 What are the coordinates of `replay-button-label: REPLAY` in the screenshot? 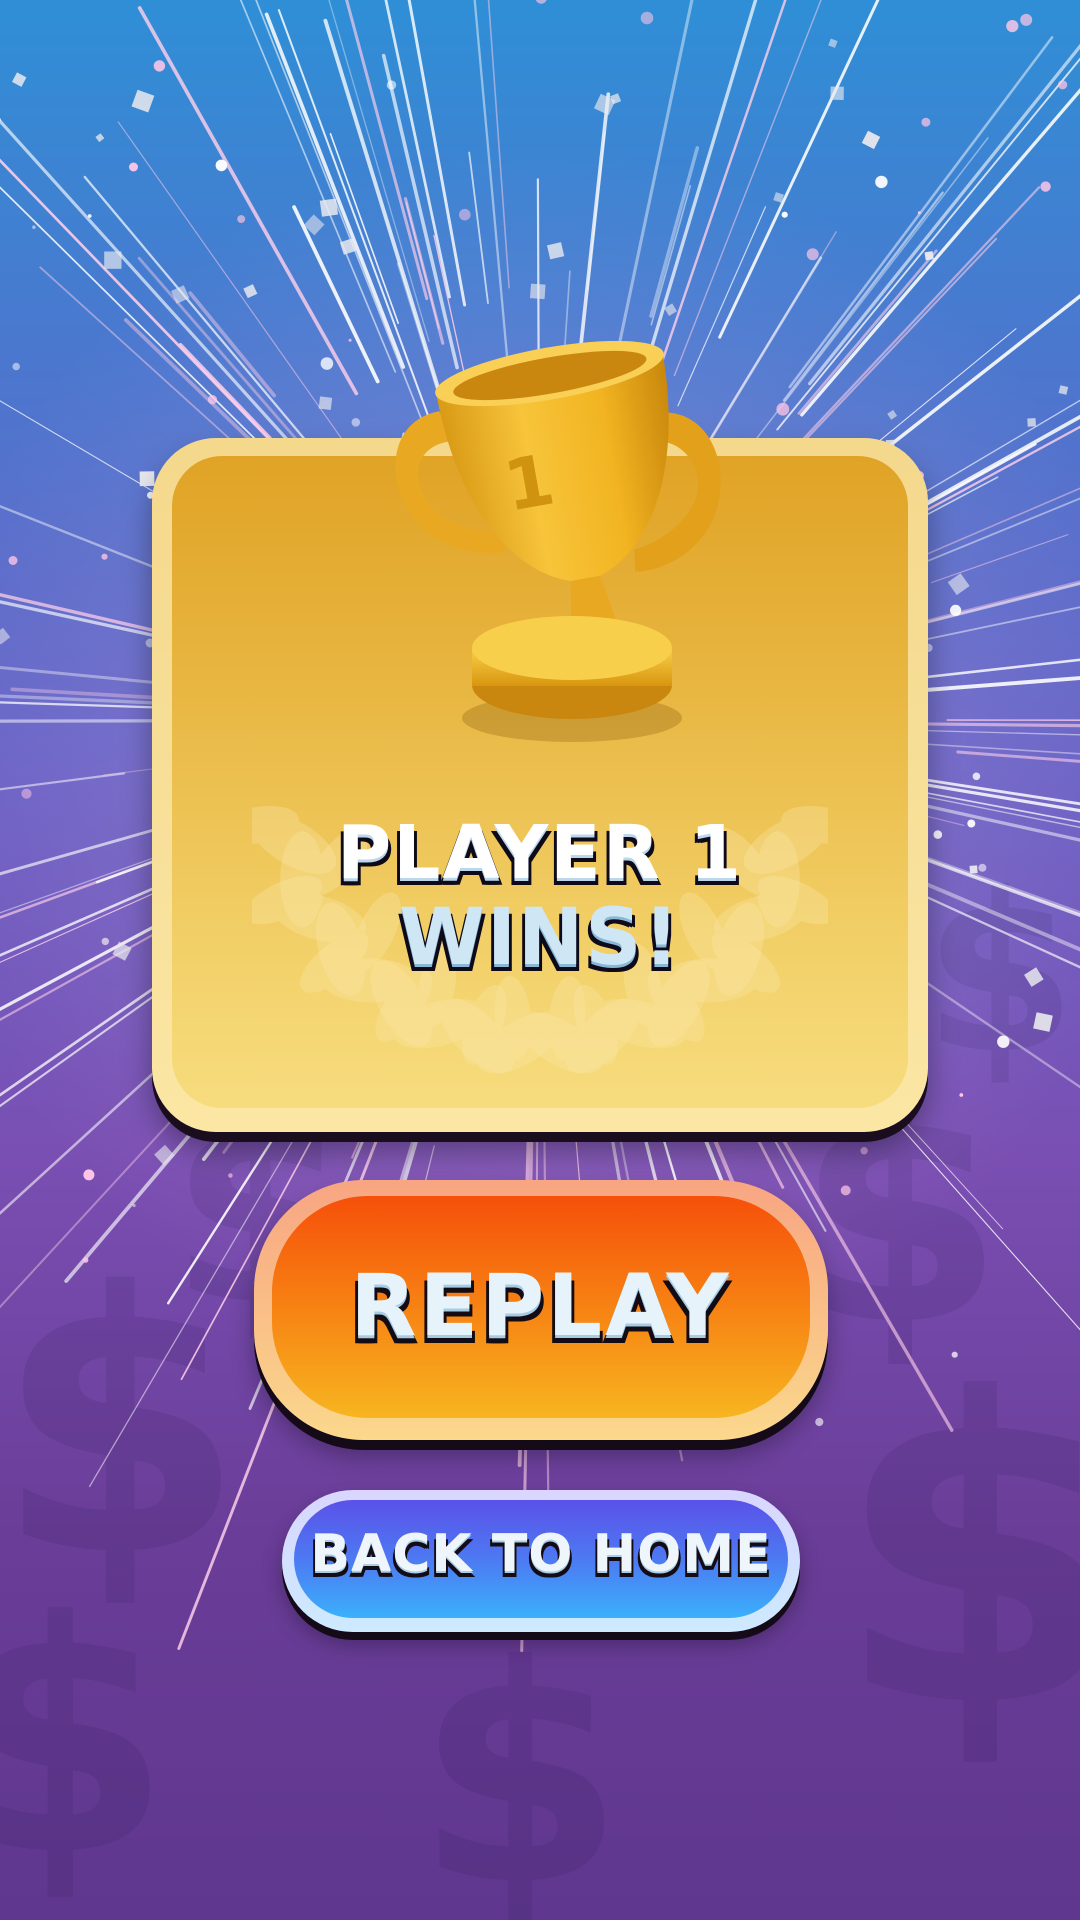 It's located at (541, 1306).